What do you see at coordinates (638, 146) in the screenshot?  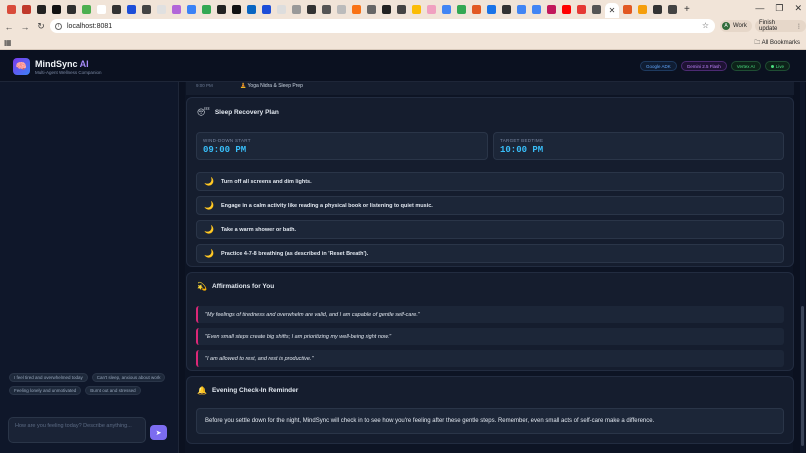 I see `bedtime-box: TARGET BEDTIME 10:00 PM` at bounding box center [638, 146].